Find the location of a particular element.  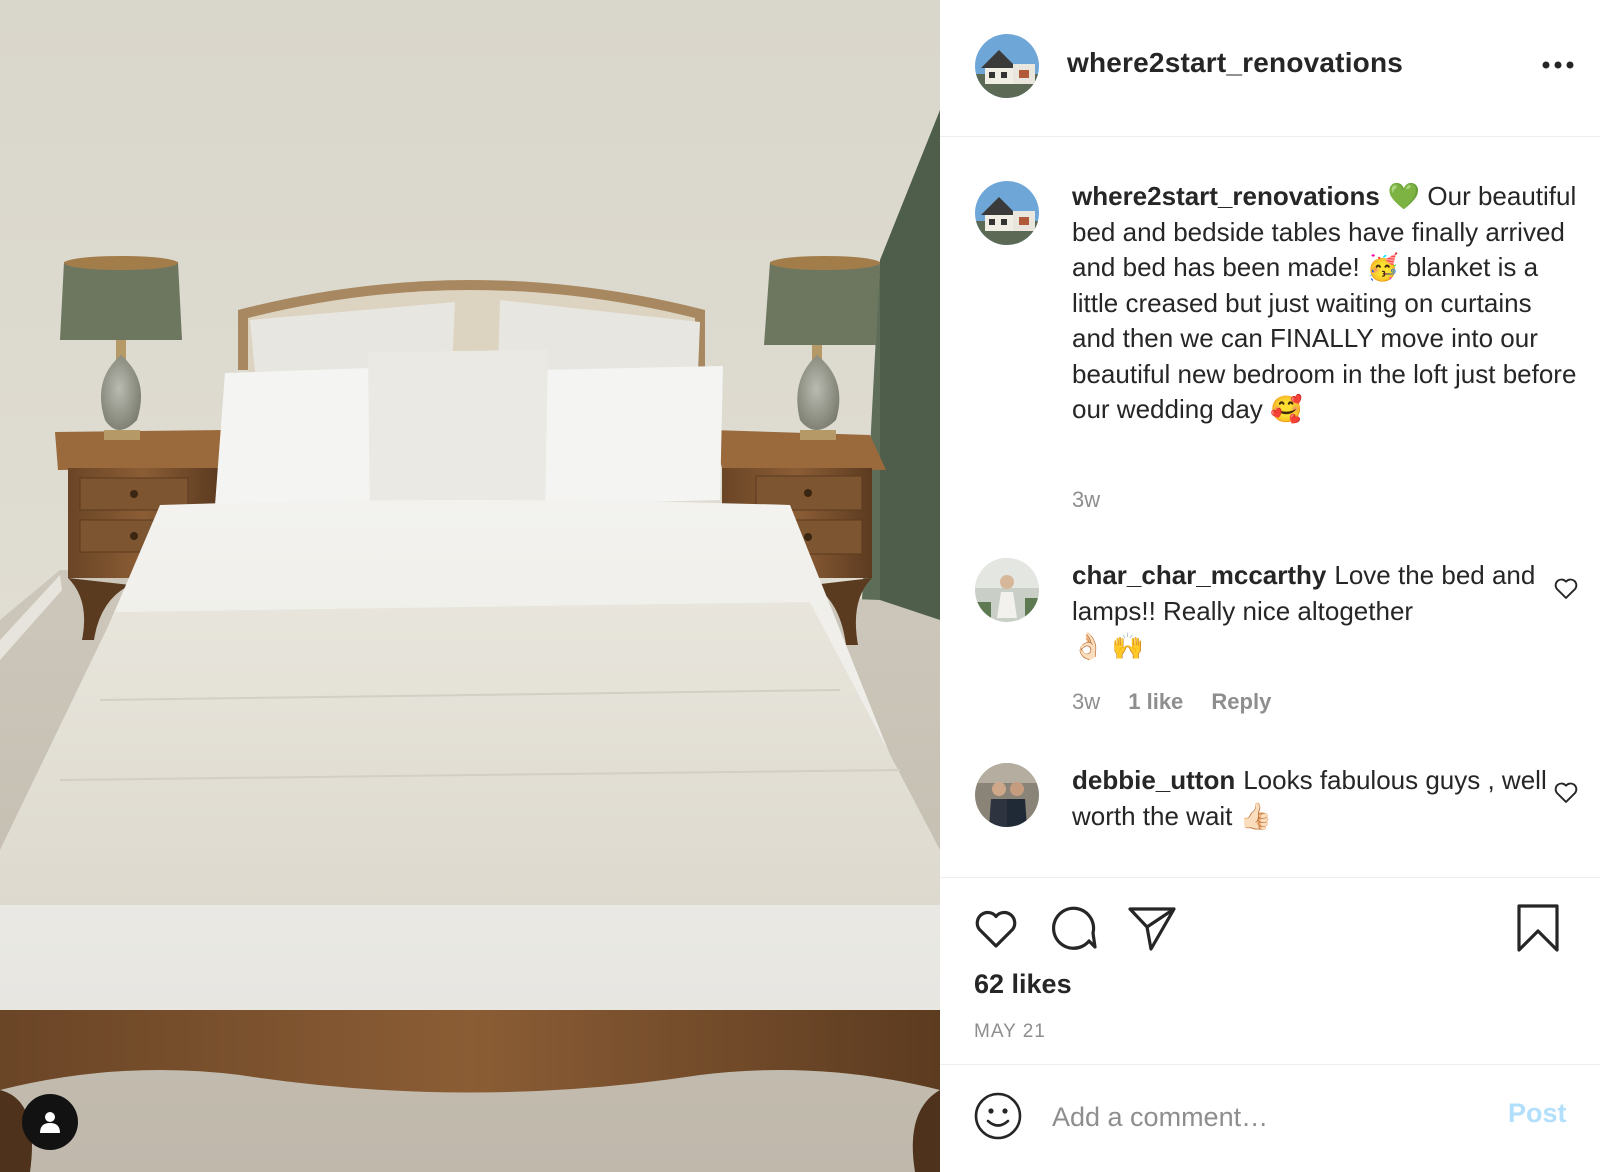

post-header: where2start_renovations is located at coordinates (1270, 68).